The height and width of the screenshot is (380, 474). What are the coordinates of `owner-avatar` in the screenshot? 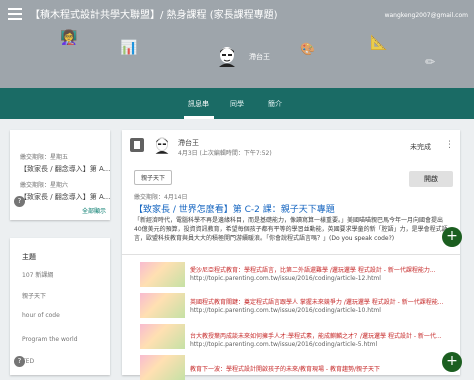 It's located at (227, 57).